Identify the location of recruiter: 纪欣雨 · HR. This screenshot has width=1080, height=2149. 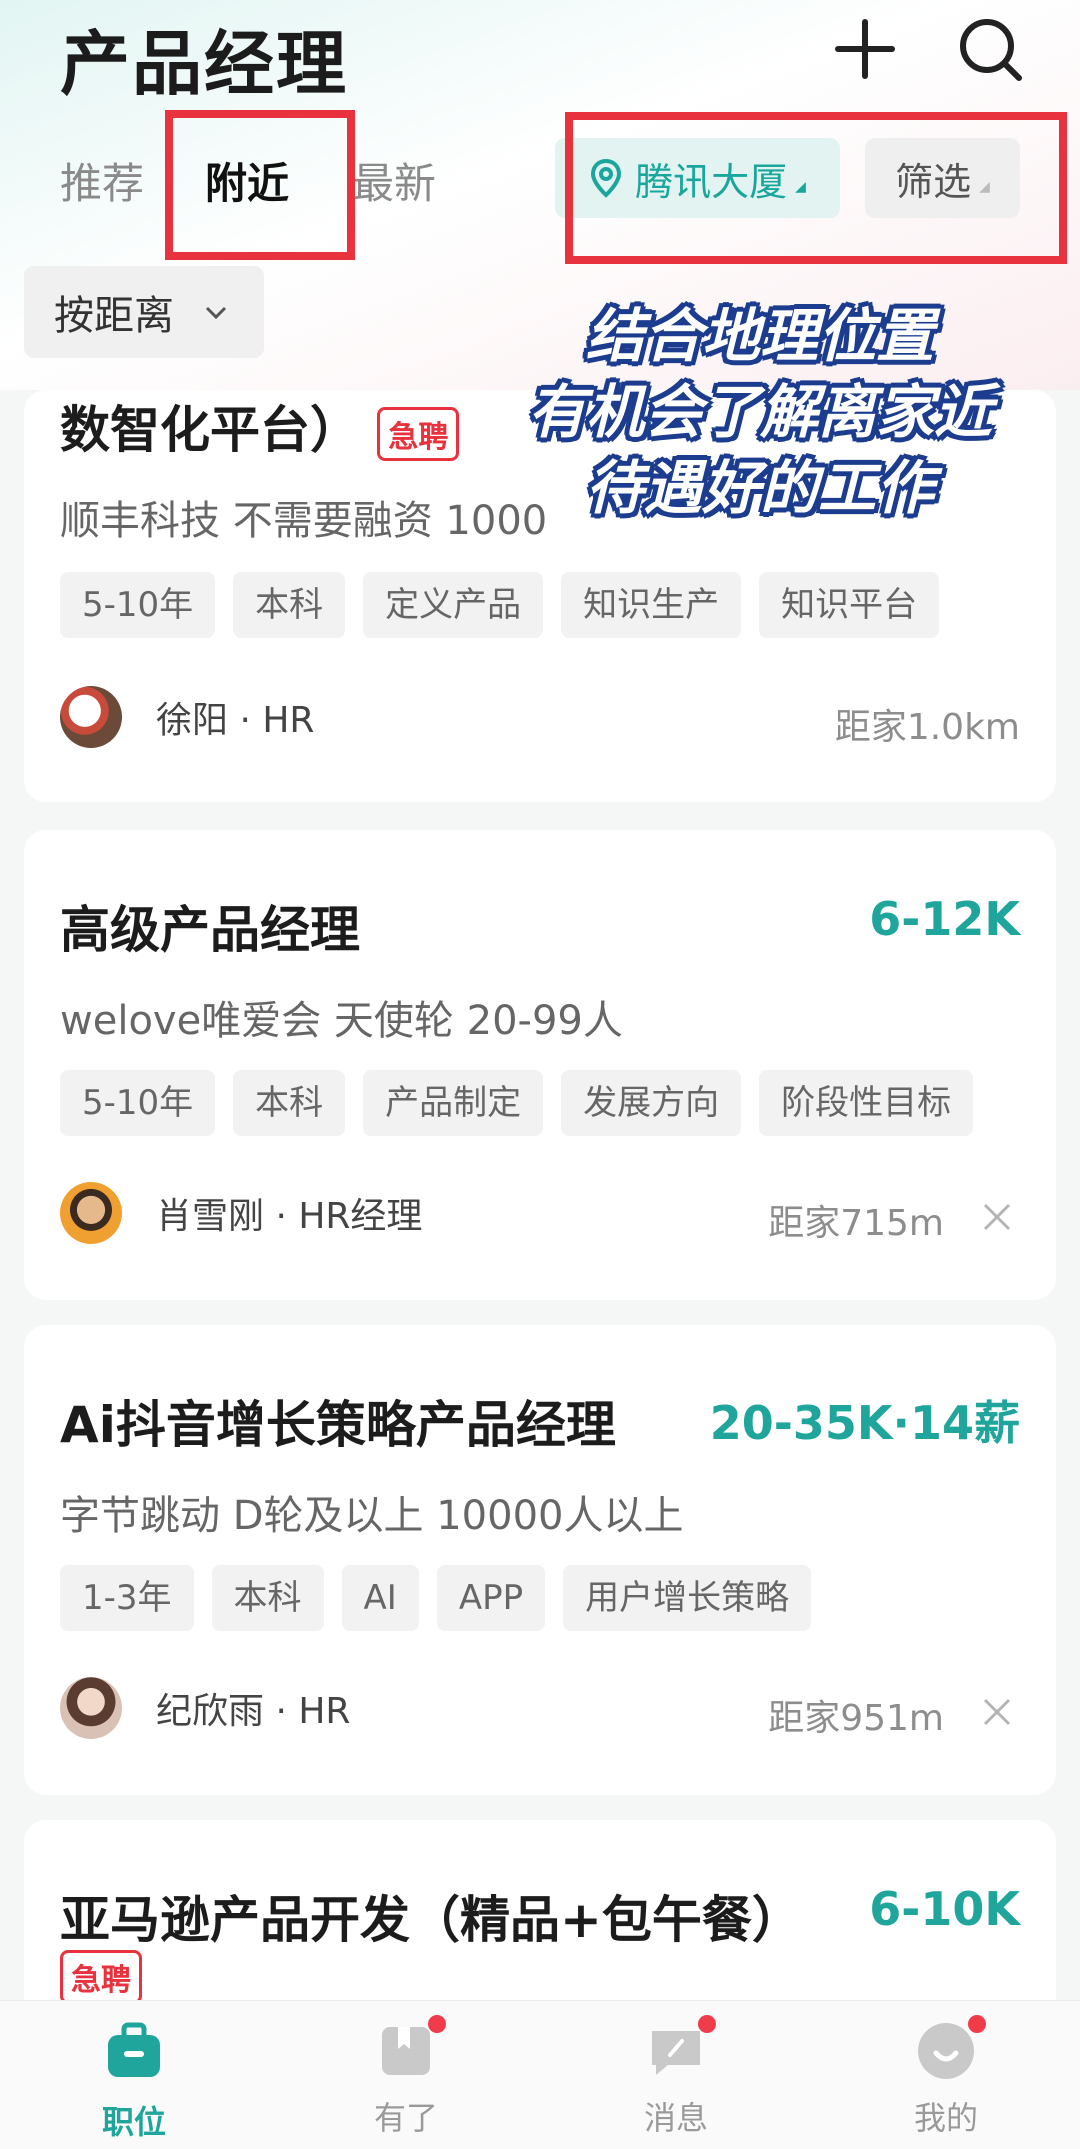
(205, 1708).